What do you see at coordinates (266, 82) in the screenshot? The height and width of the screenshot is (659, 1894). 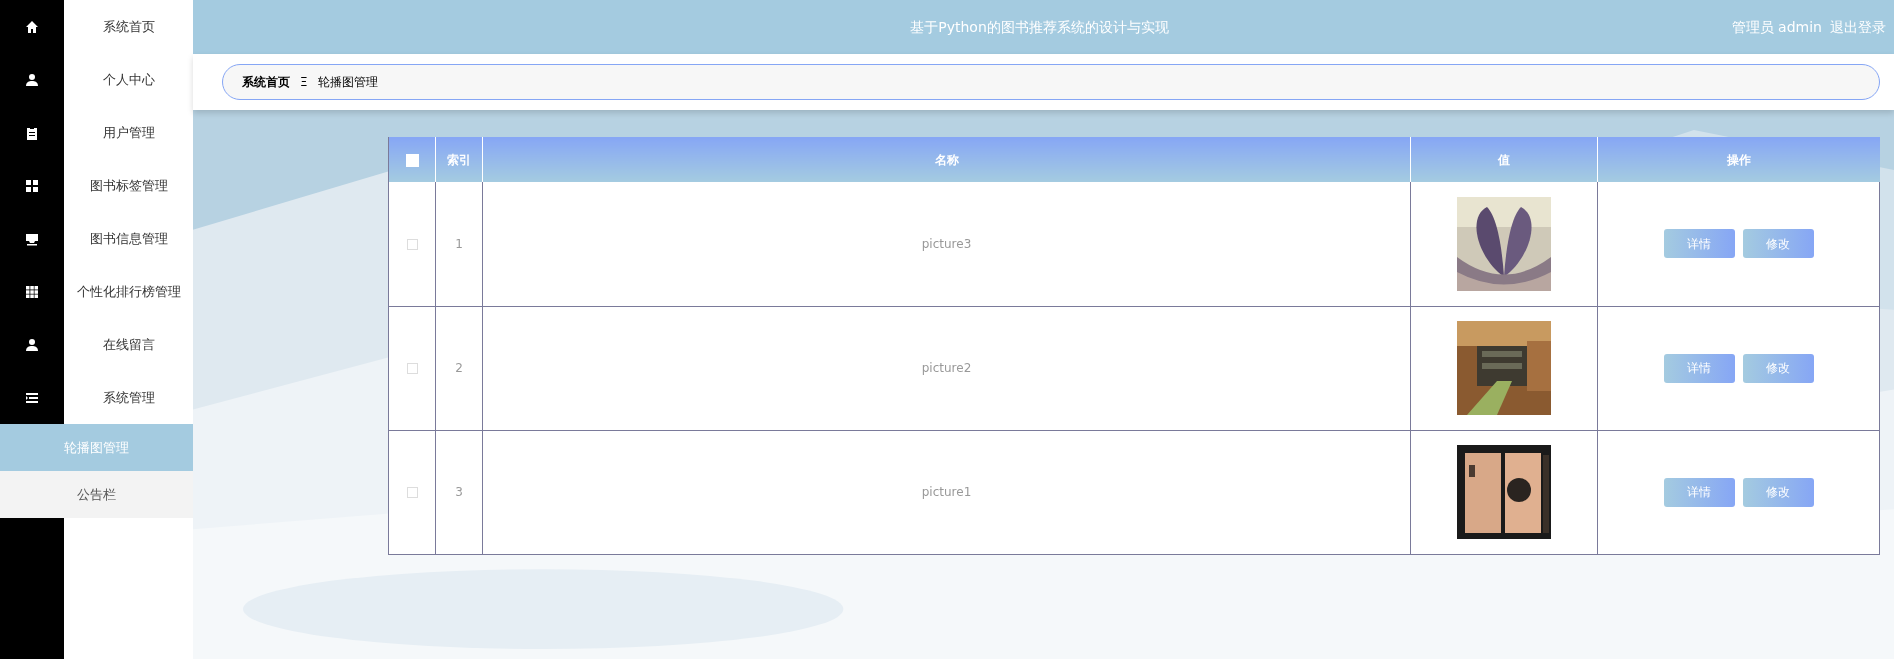 I see `breadcrumb-link: 系统首页` at bounding box center [266, 82].